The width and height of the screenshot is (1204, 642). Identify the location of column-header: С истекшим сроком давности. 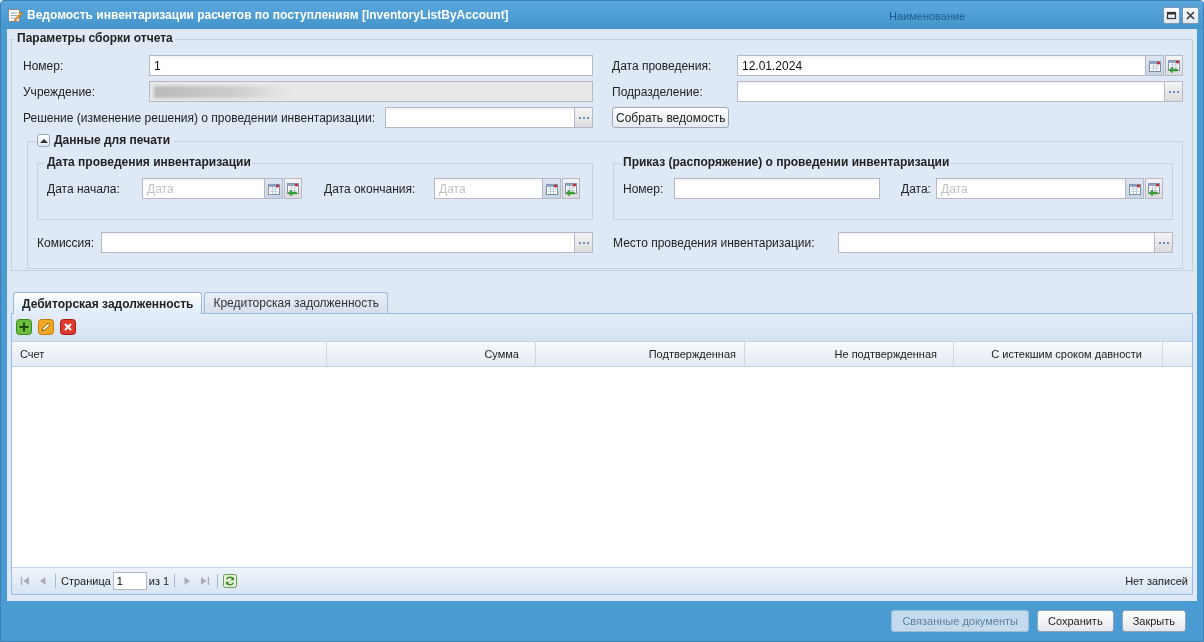
(1058, 354).